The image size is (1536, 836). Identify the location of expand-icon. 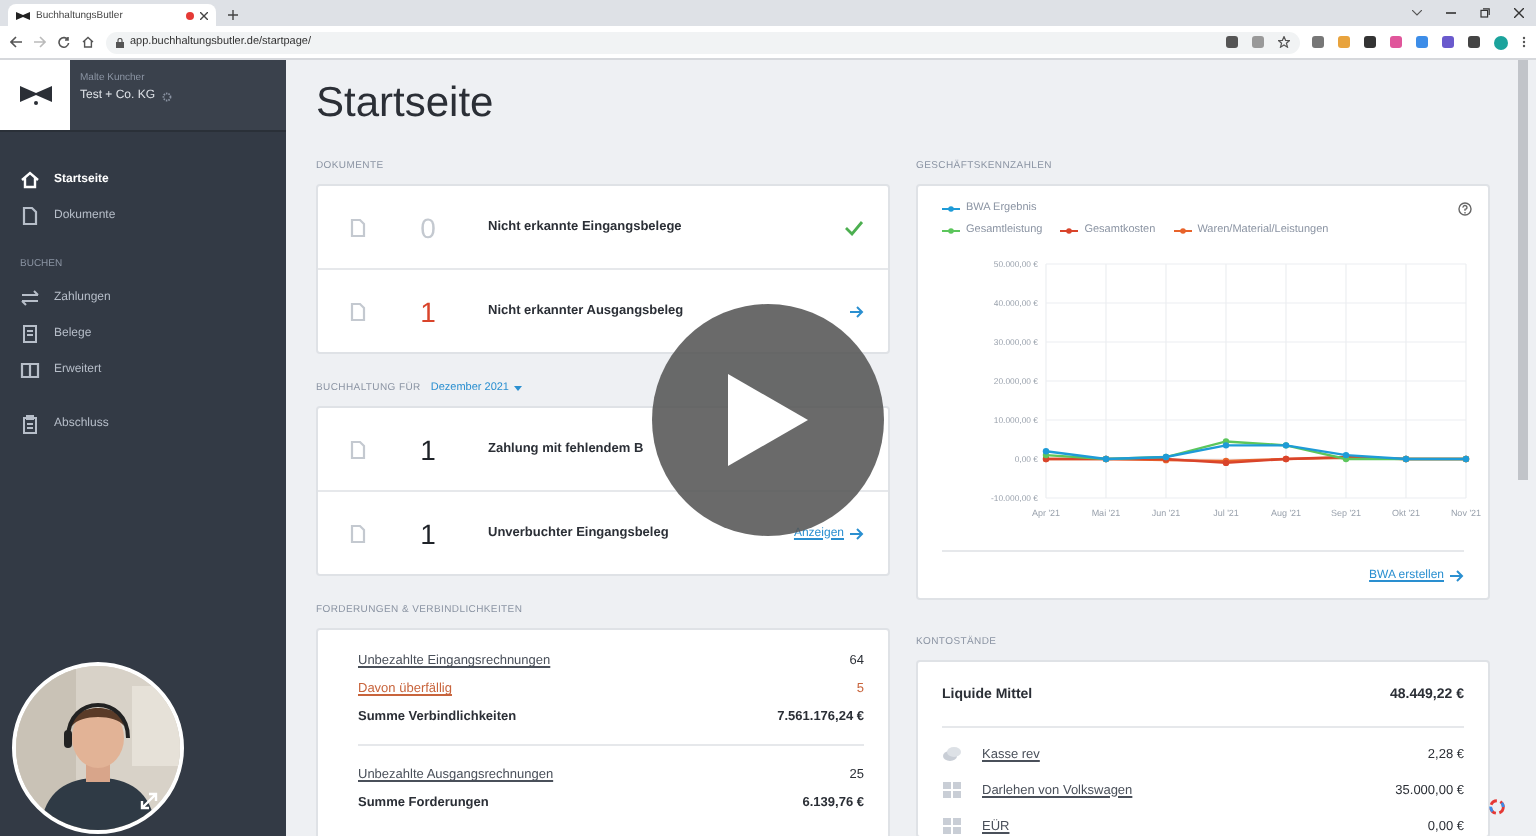
(149, 801).